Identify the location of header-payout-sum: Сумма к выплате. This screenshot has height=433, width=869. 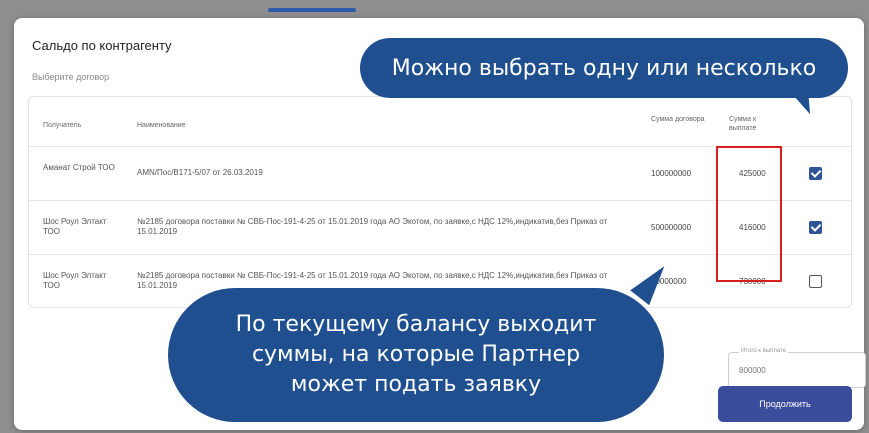
(743, 124).